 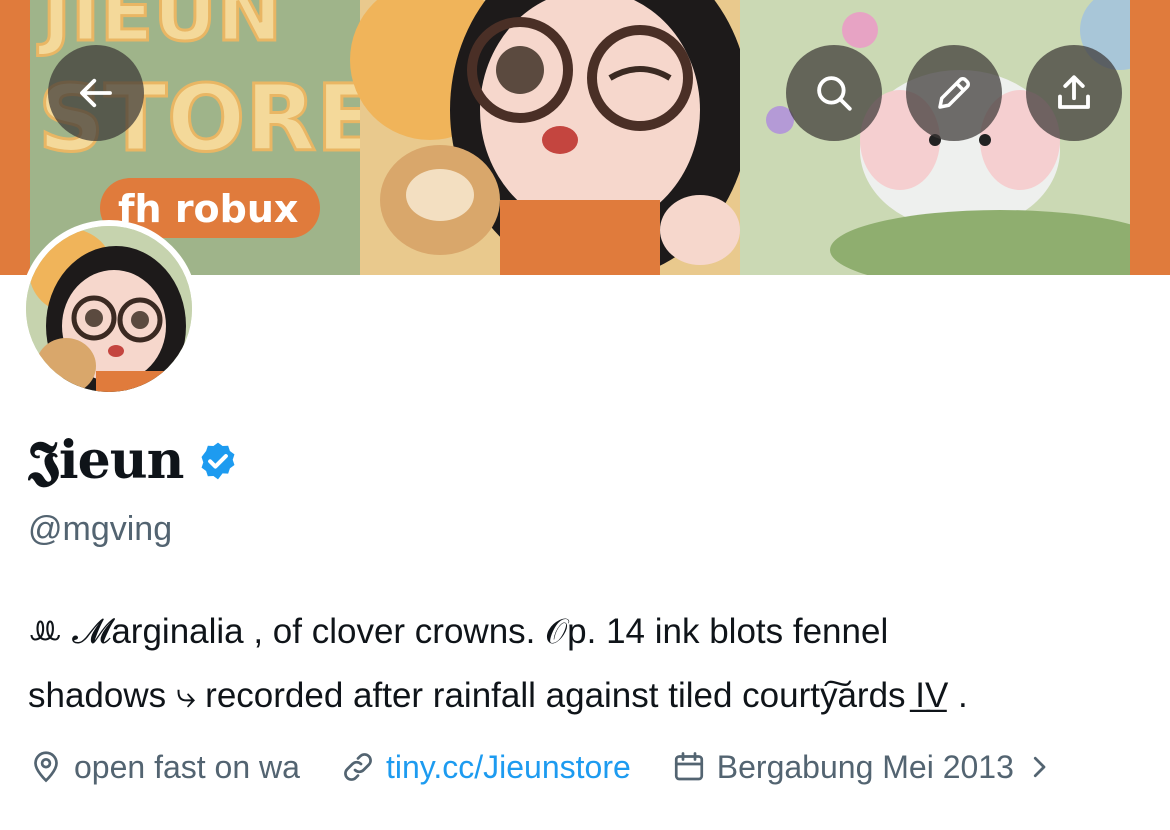 I want to click on website-link: tiny.cc/Jieunstore, so click(x=508, y=767).